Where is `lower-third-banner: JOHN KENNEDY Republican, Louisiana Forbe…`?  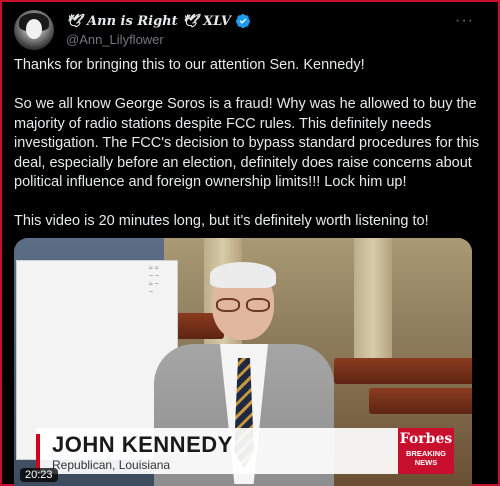 lower-third-banner: JOHN KENNEDY Republican, Louisiana Forbe… is located at coordinates (245, 451).